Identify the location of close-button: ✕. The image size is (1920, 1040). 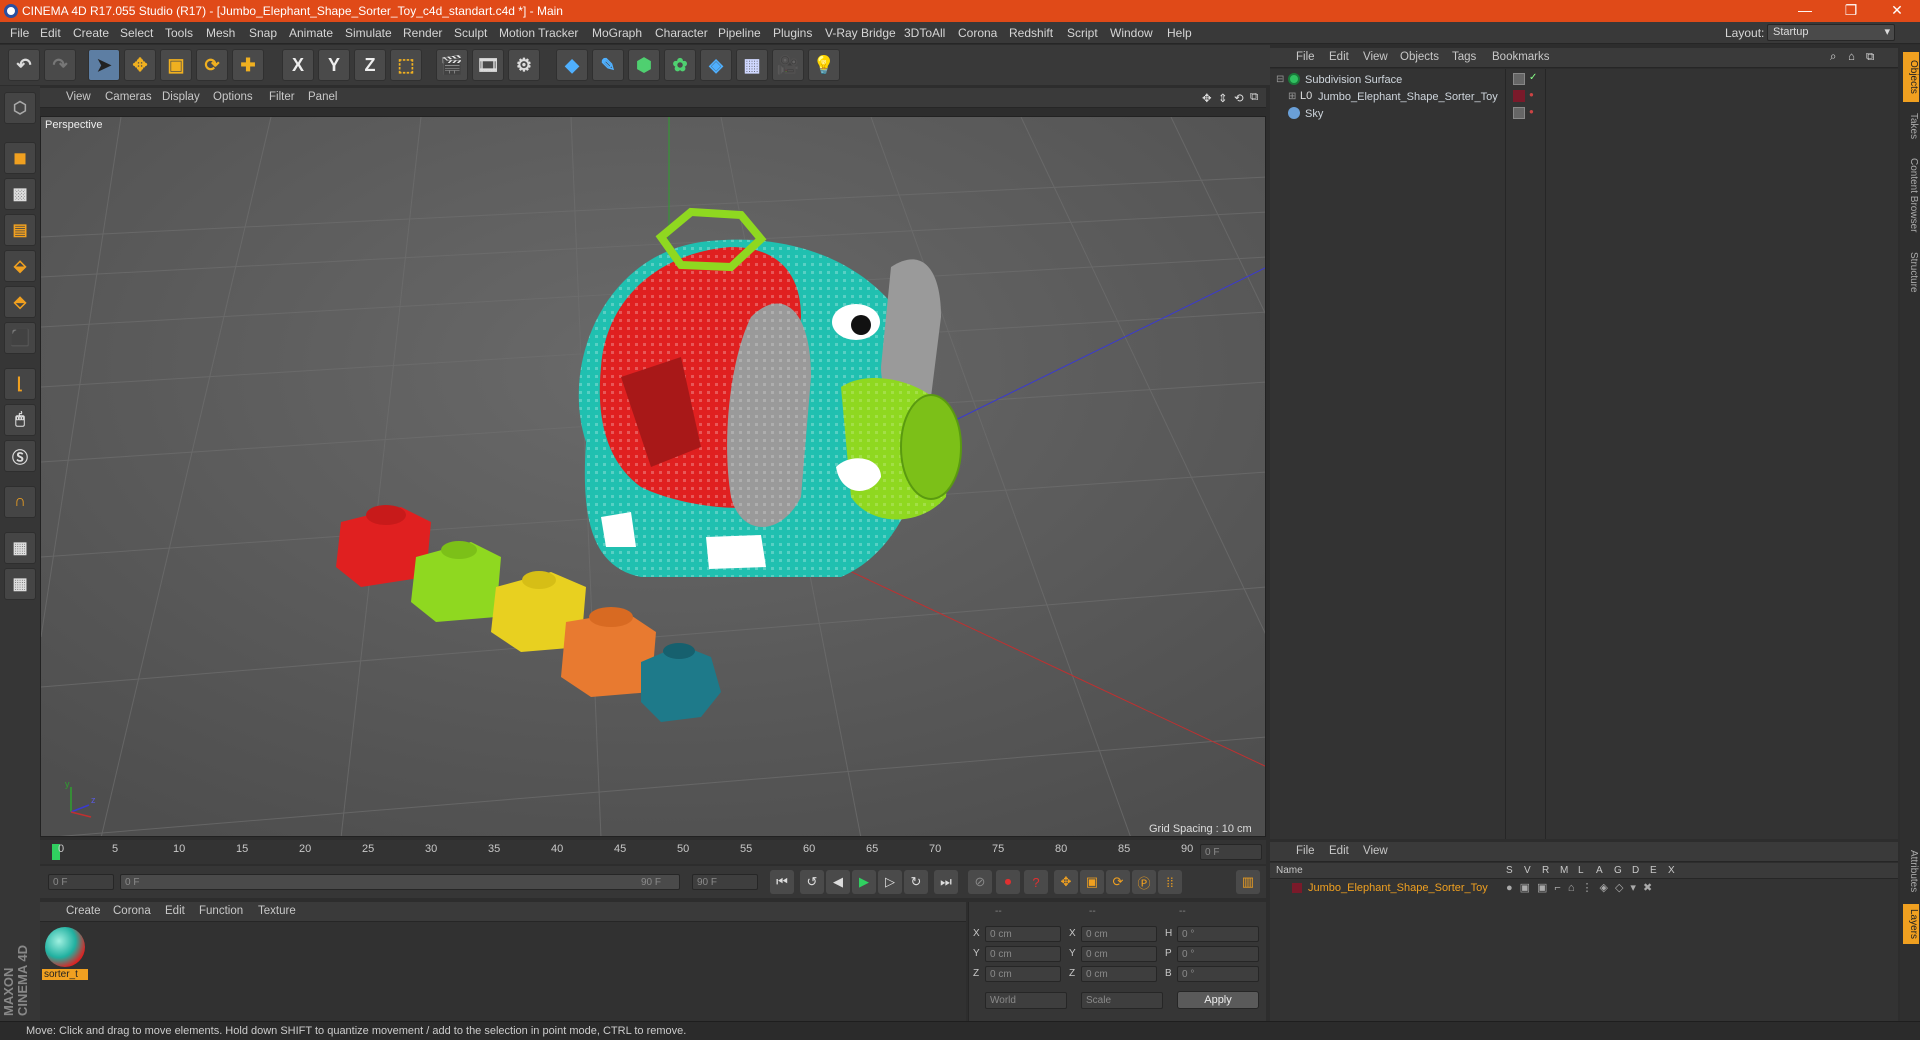
(1897, 10).